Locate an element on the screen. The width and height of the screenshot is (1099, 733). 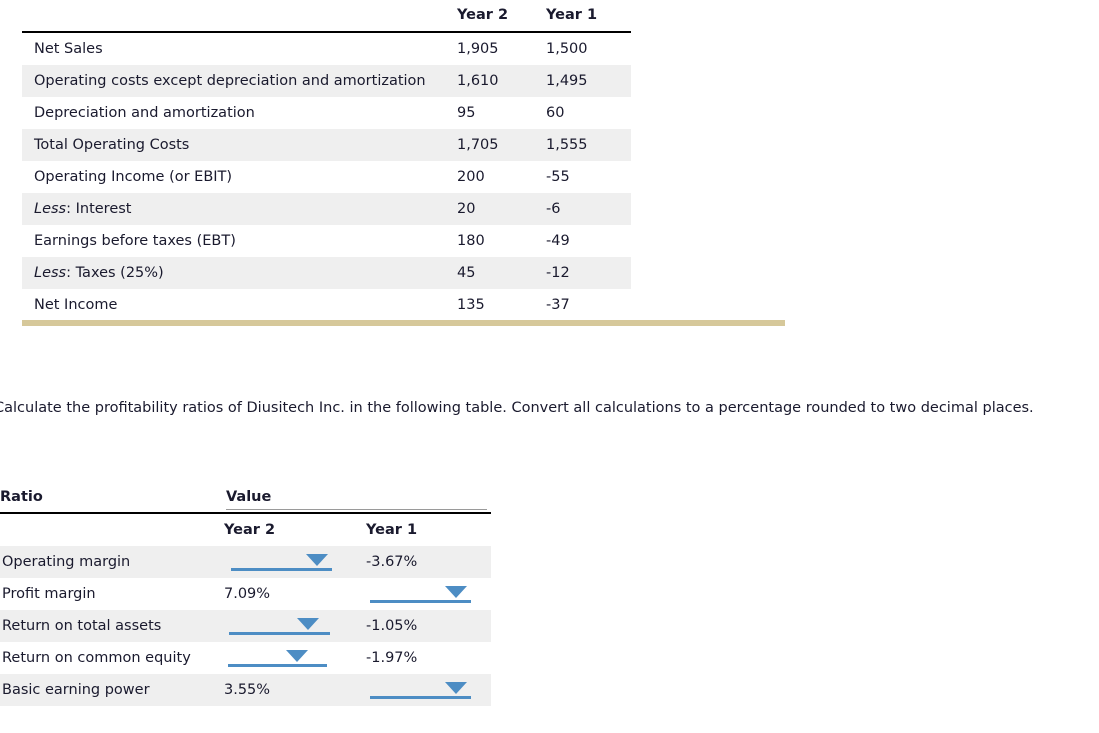
ratio-row: Return on common equity -1.97% is located at coordinates (245, 658).